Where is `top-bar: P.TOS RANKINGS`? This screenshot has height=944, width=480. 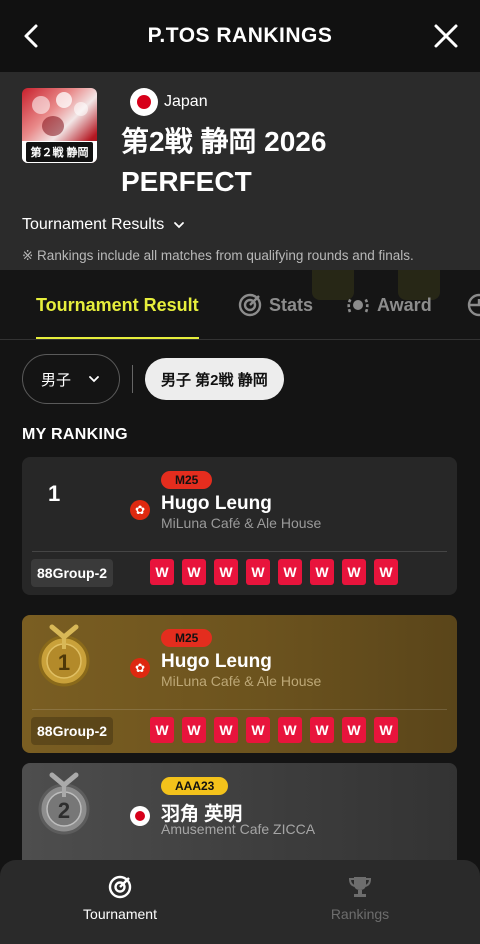
top-bar: P.TOS RANKINGS is located at coordinates (240, 36).